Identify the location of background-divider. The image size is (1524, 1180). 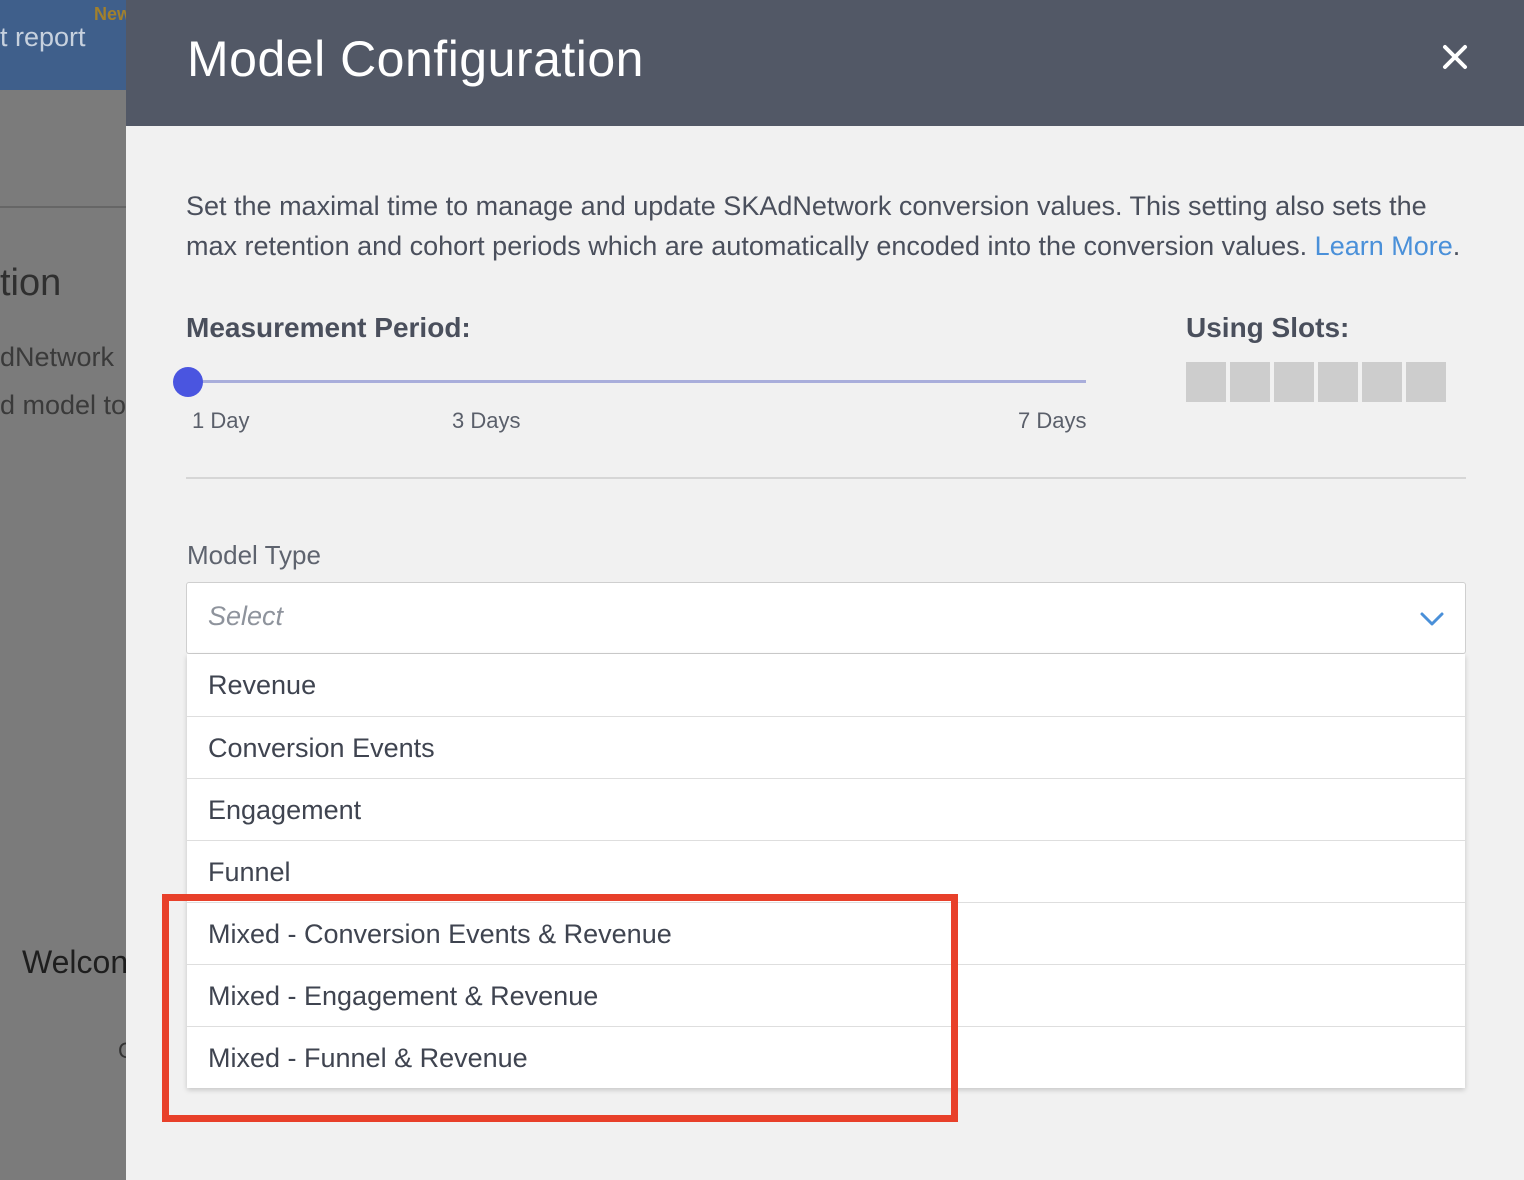
(63, 207).